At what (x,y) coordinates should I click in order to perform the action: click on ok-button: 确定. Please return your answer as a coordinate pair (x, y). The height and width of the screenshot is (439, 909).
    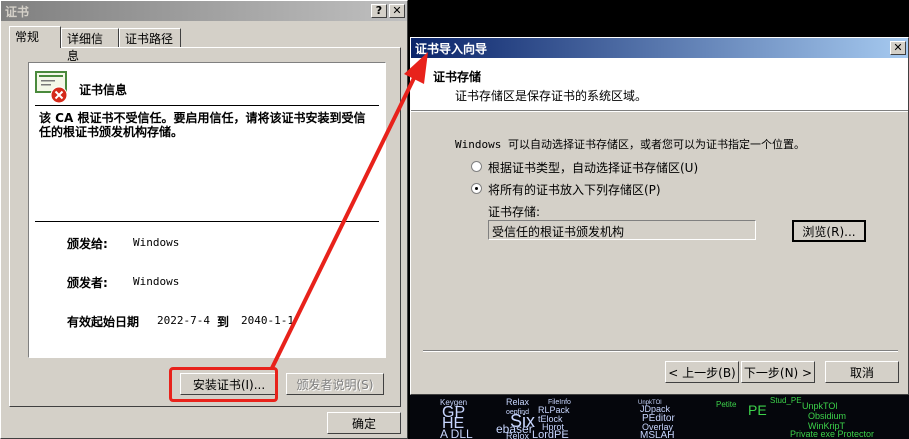
    Looking at the image, I should click on (364, 423).